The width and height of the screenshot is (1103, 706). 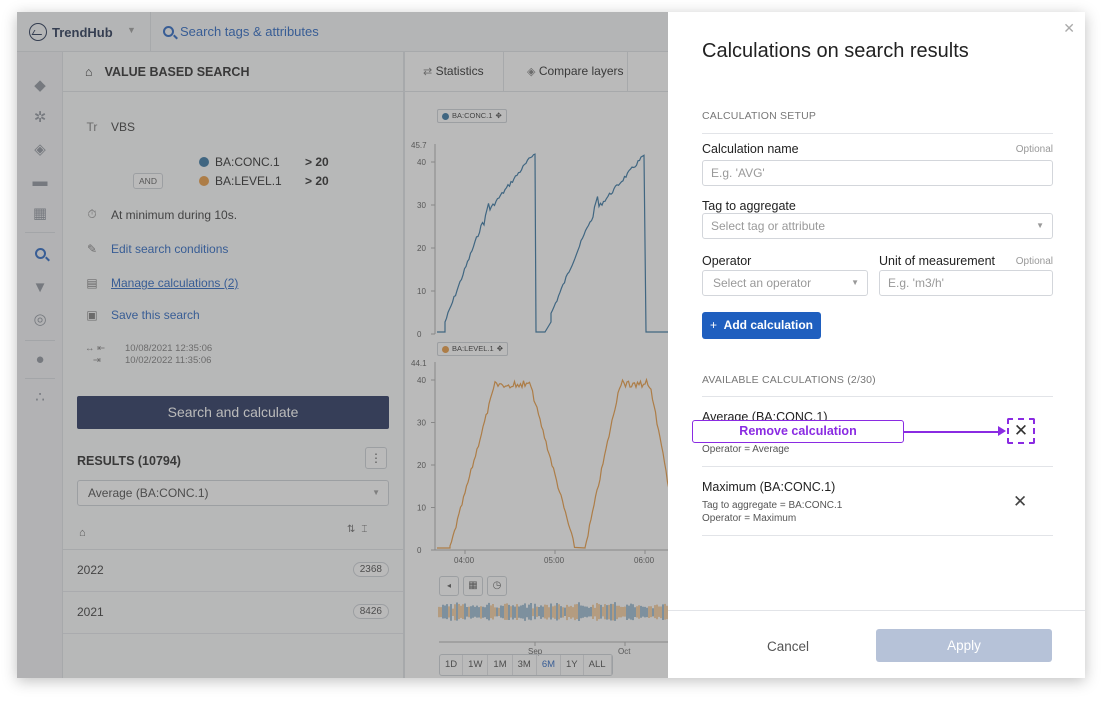 I want to click on calc-name-input: E.g. 'AVG', so click(x=877, y=173).